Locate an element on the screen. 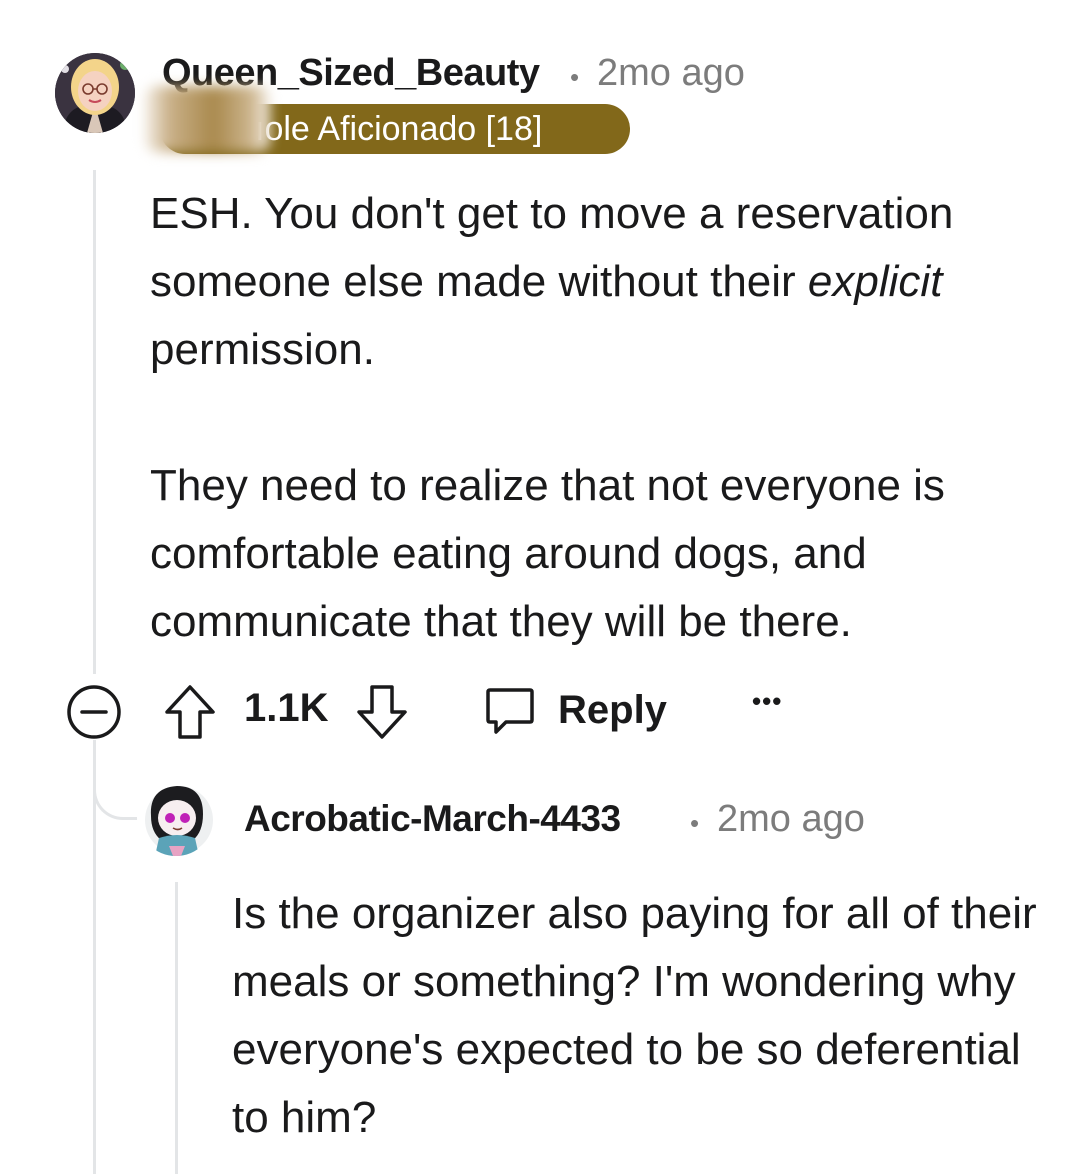  reply-button: Reply is located at coordinates (574, 710).